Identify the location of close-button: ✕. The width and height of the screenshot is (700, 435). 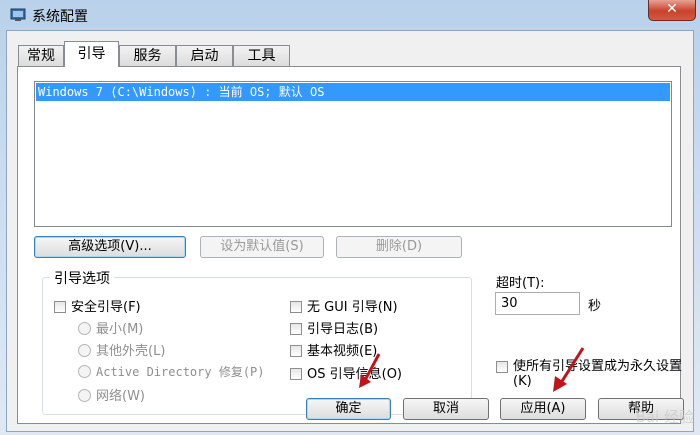
(672, 10).